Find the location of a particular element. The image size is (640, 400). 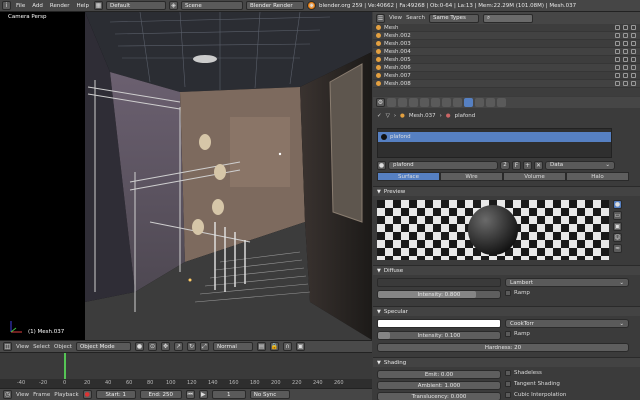

physics-tab-icon is located at coordinates (501, 102).